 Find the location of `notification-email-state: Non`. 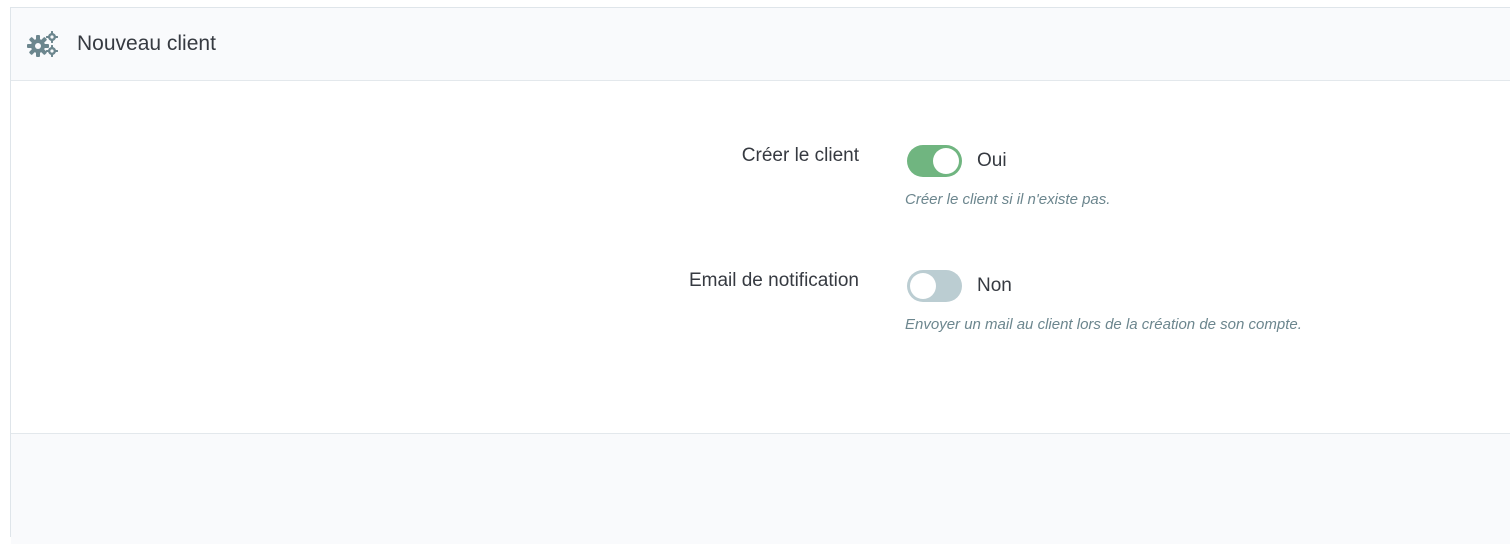

notification-email-state: Non is located at coordinates (994, 285).